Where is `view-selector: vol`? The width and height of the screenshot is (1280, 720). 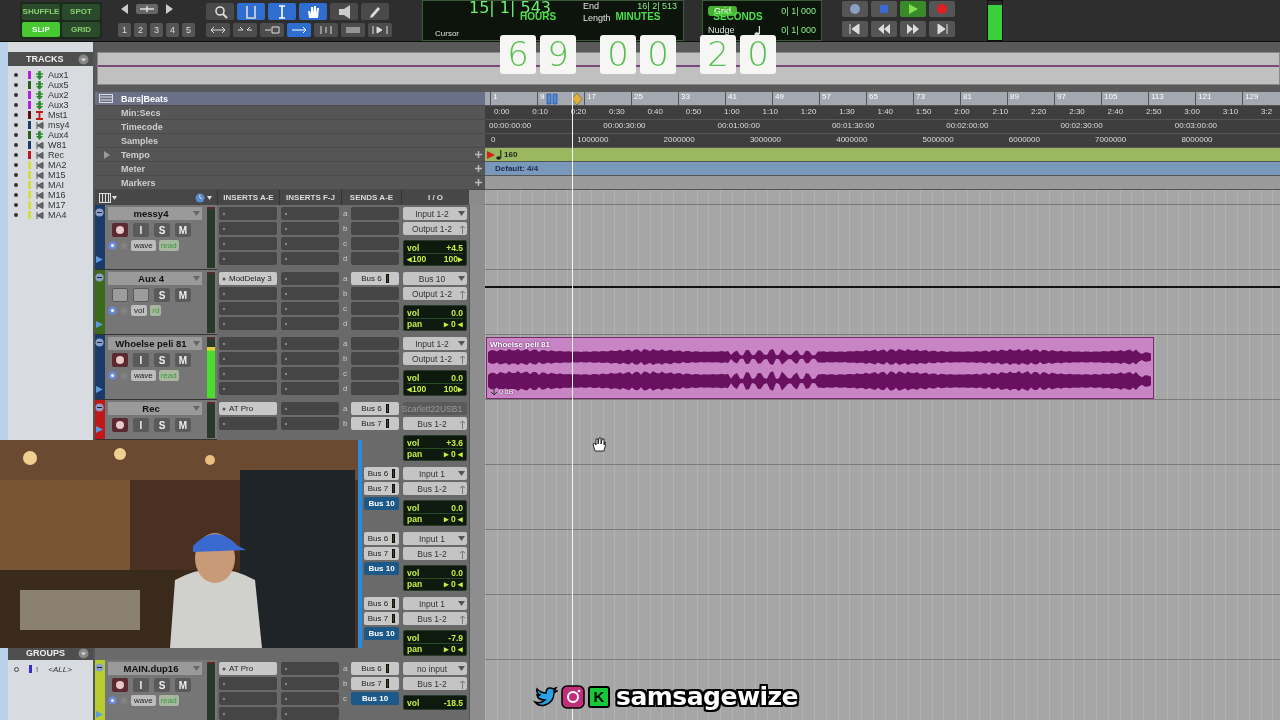
view-selector: vol is located at coordinates (139, 310).